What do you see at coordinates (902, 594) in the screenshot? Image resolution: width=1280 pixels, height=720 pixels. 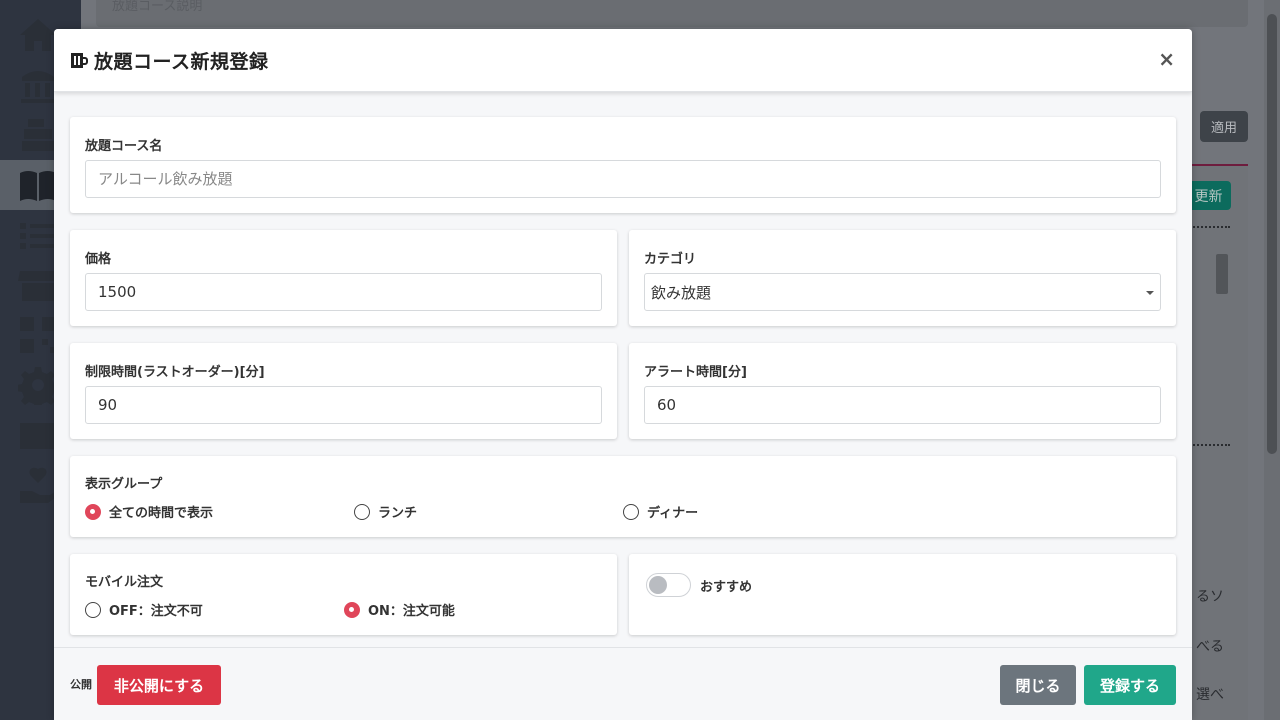 I see `recommend-card: おすすめ` at bounding box center [902, 594].